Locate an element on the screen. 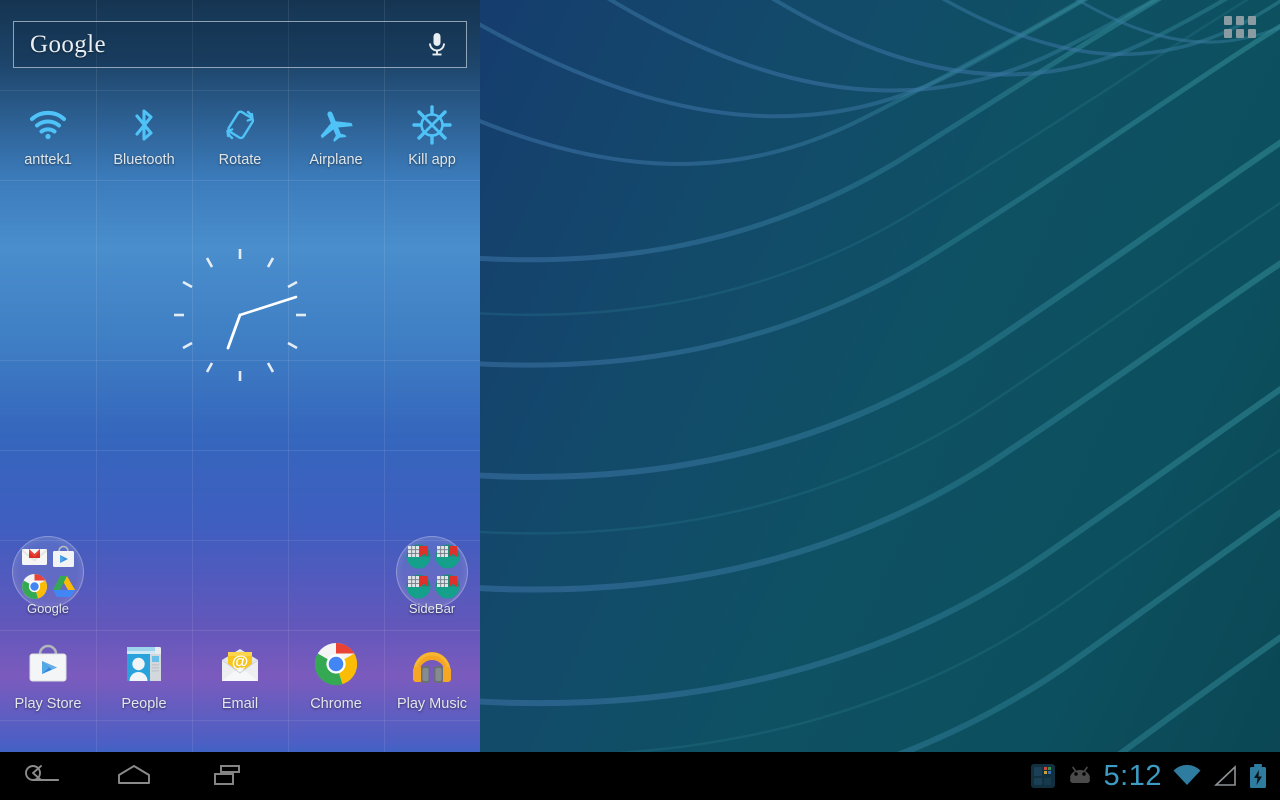  status-clock: 5:12 is located at coordinates (1133, 776).